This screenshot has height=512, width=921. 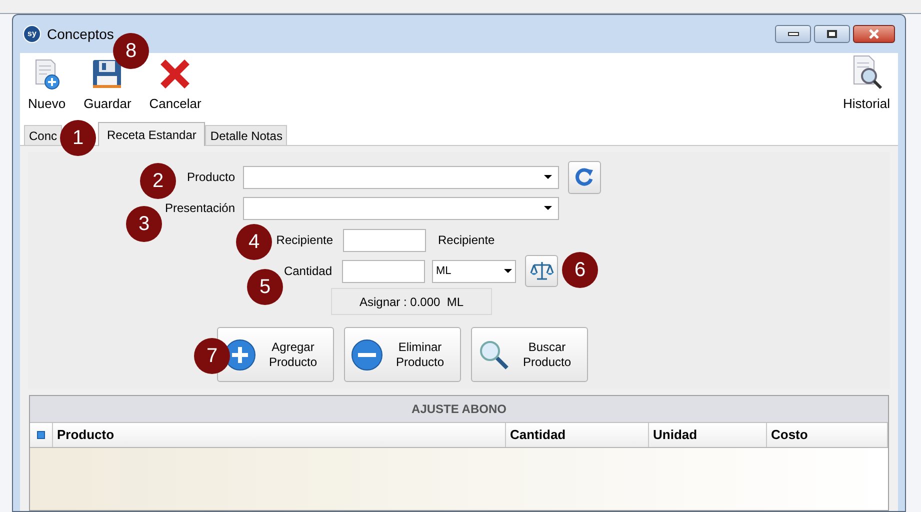 I want to click on column-header: Producto, so click(x=279, y=435).